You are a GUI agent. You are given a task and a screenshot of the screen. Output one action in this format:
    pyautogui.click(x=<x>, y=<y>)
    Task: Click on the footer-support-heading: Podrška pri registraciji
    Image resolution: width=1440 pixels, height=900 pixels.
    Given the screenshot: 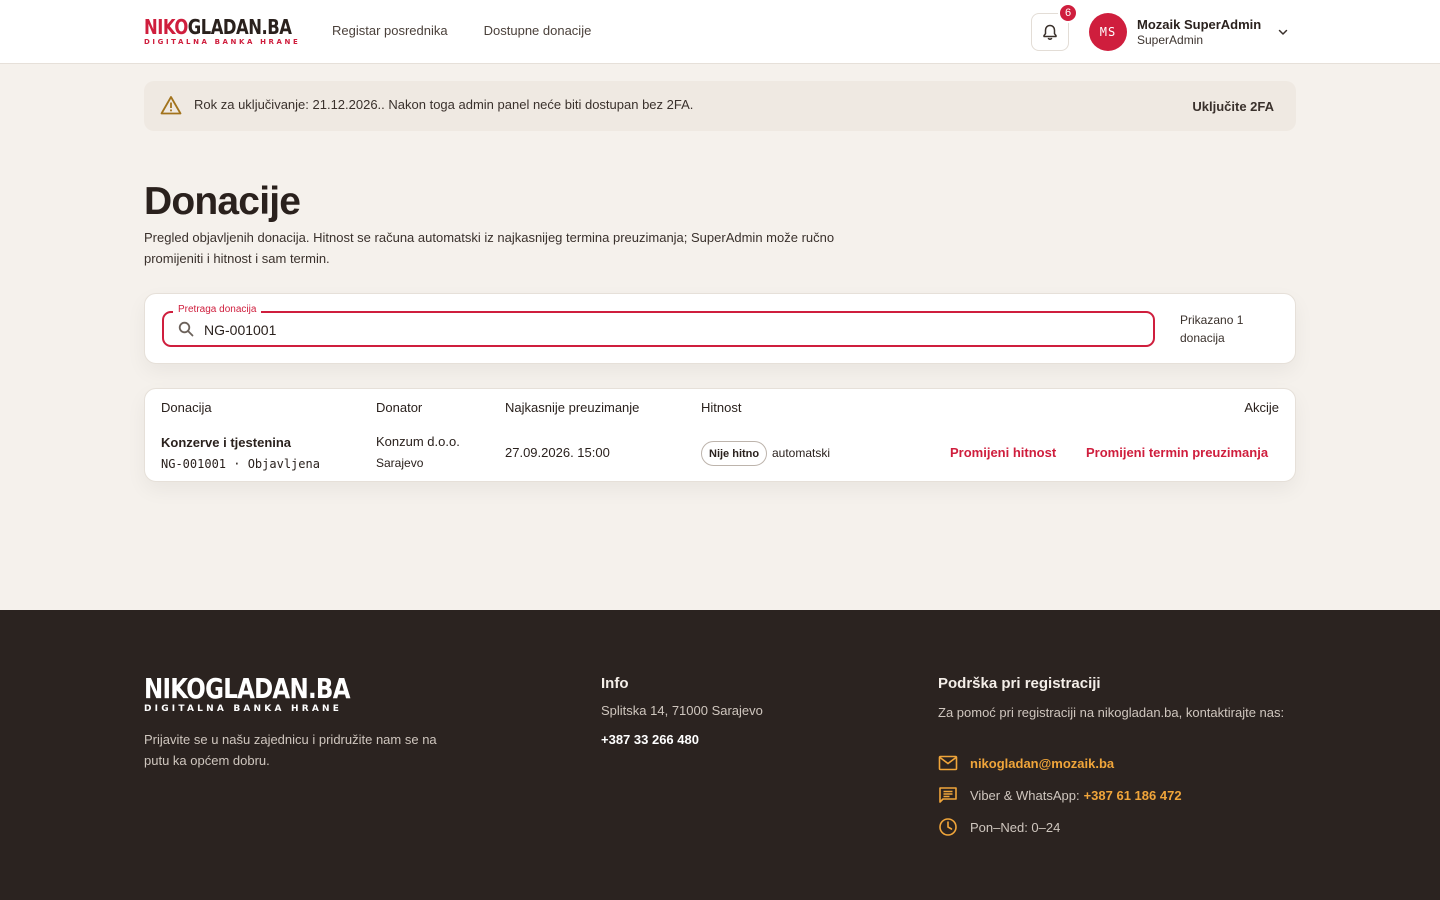 What is the action you would take?
    pyautogui.click(x=1019, y=683)
    